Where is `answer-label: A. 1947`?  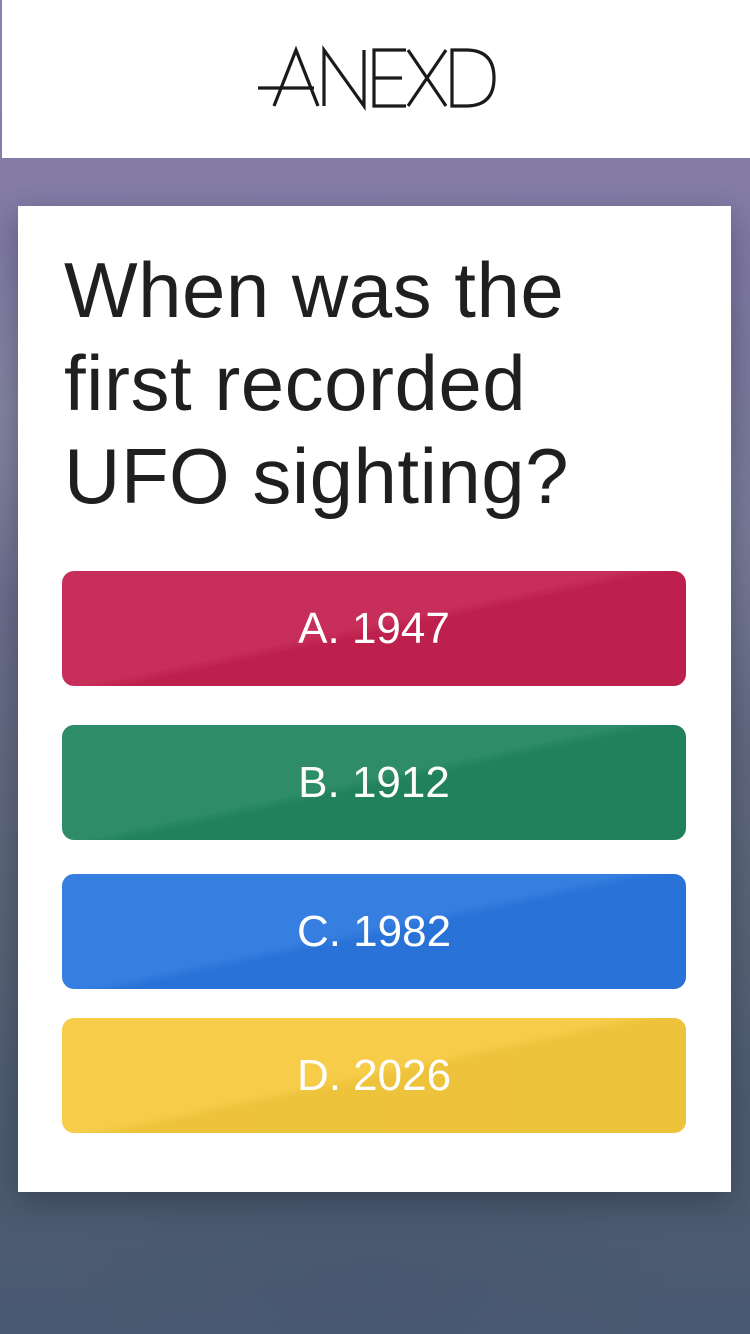 answer-label: A. 1947 is located at coordinates (374, 628).